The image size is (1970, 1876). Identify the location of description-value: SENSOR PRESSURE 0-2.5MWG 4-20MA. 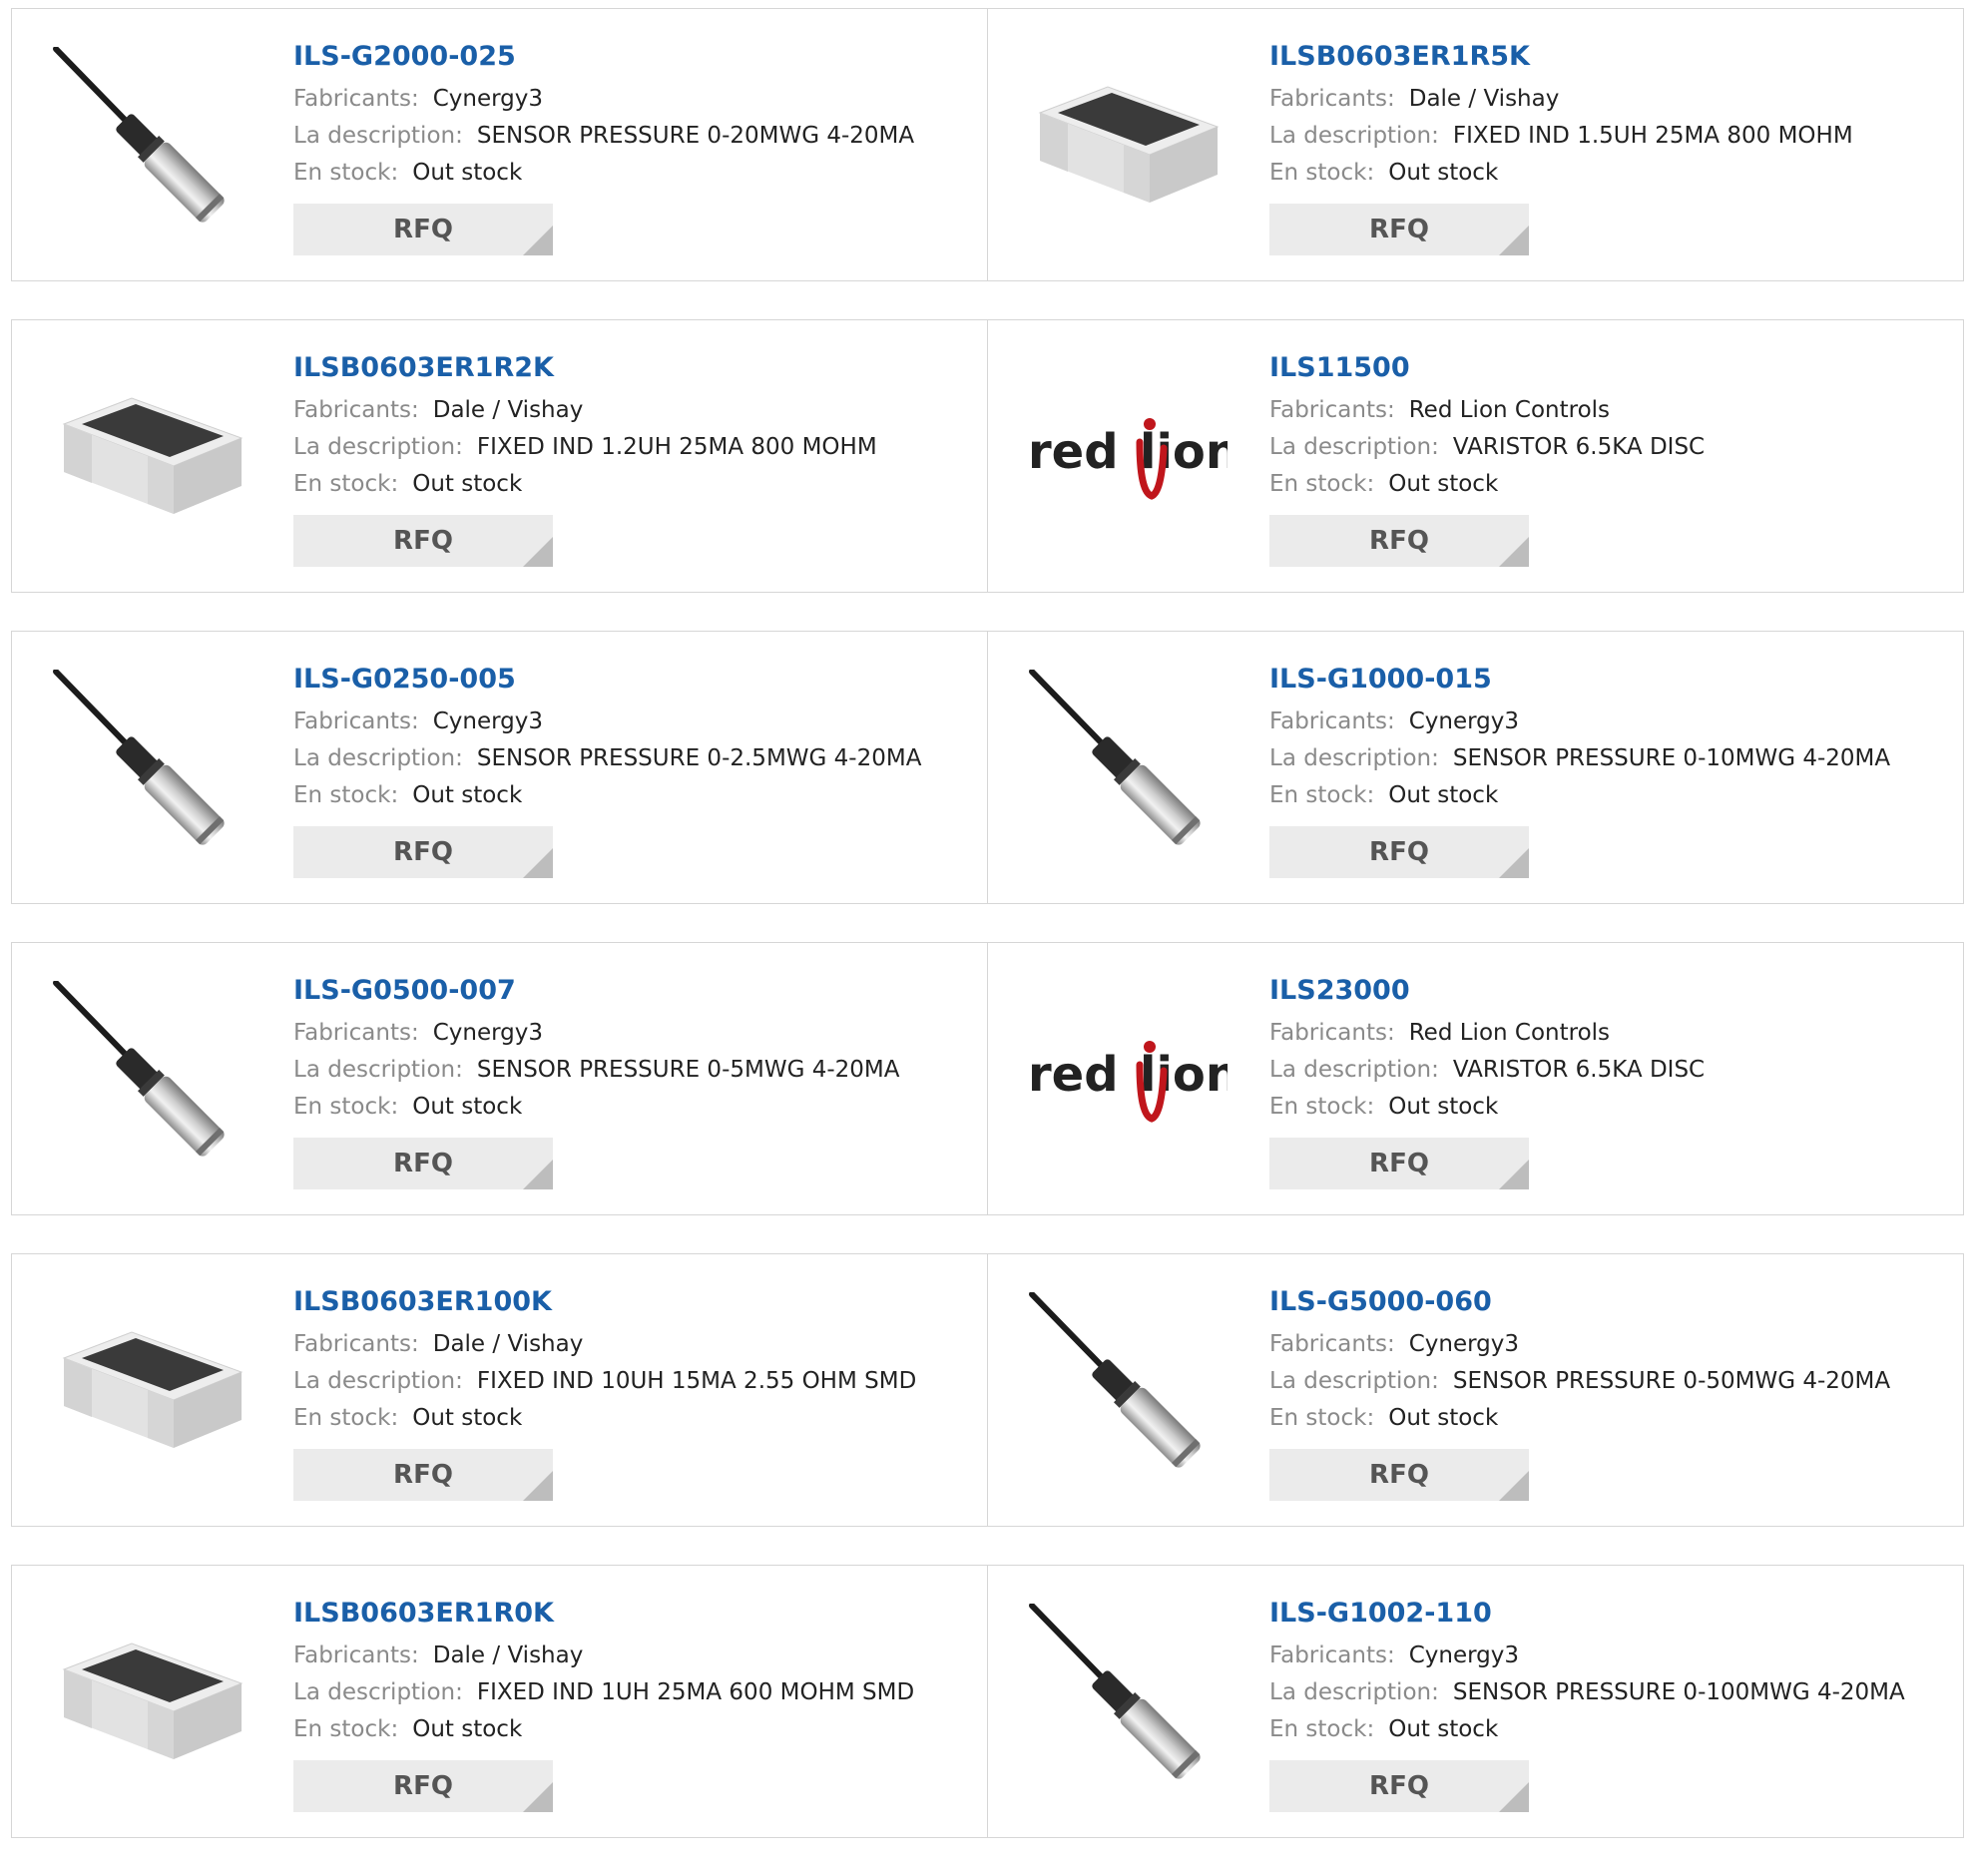
(699, 758).